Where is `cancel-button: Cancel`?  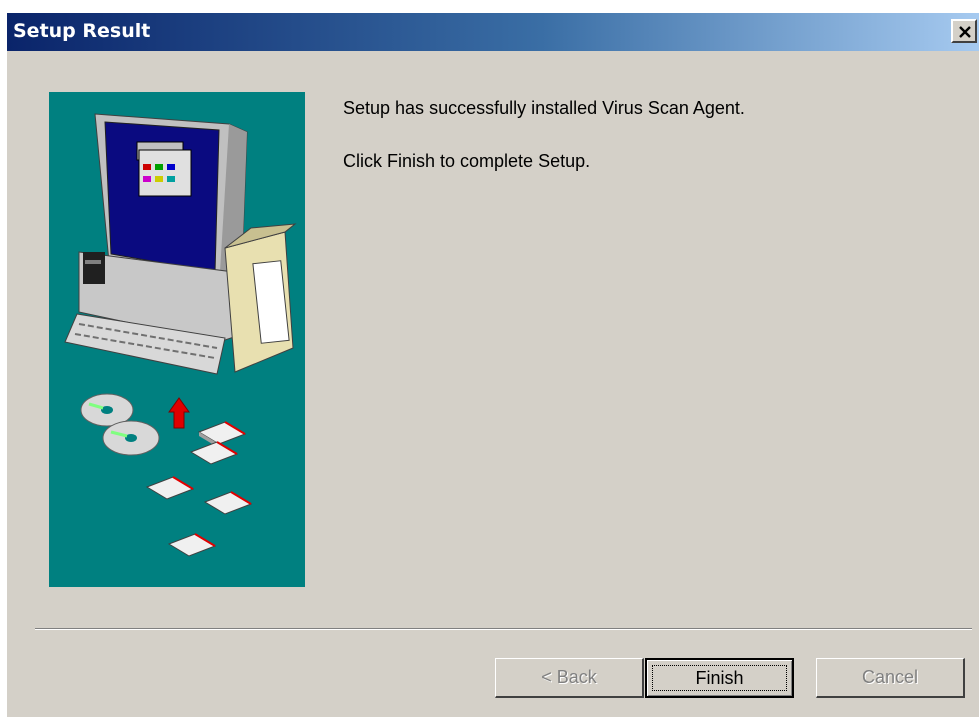
cancel-button: Cancel is located at coordinates (890, 678).